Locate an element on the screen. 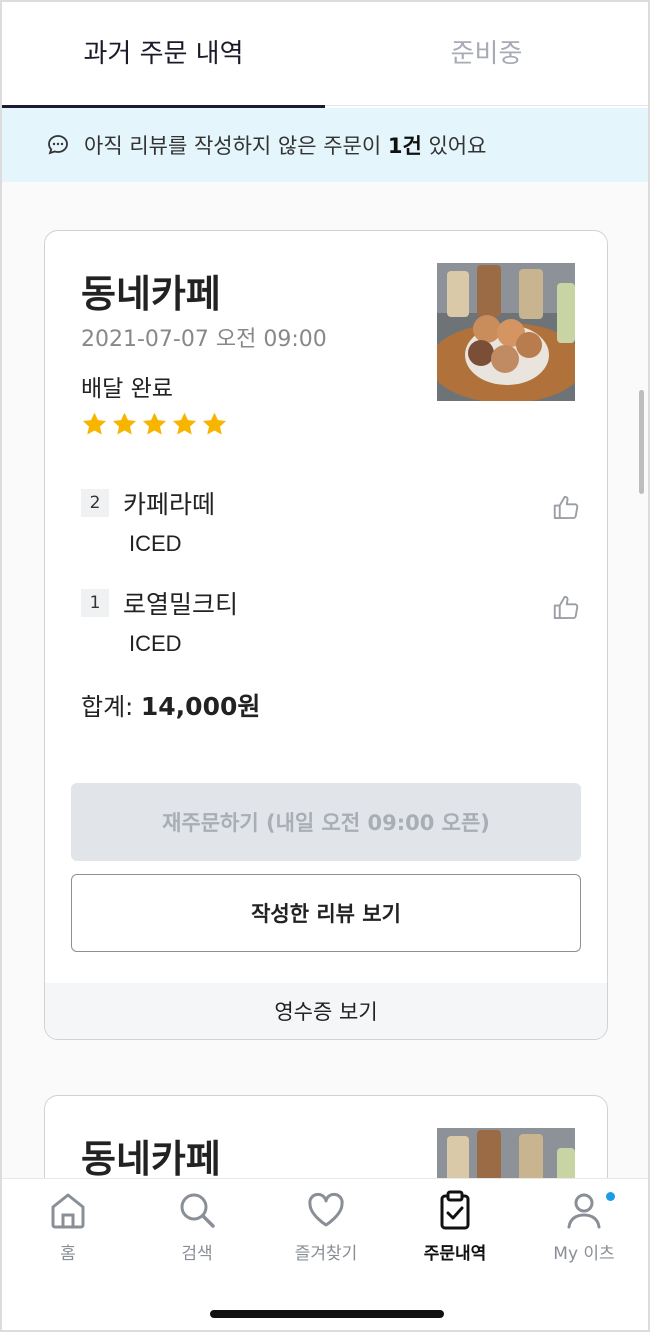 This screenshot has height=1332, width=650. nav-label: 검색 is located at coordinates (197, 1254).